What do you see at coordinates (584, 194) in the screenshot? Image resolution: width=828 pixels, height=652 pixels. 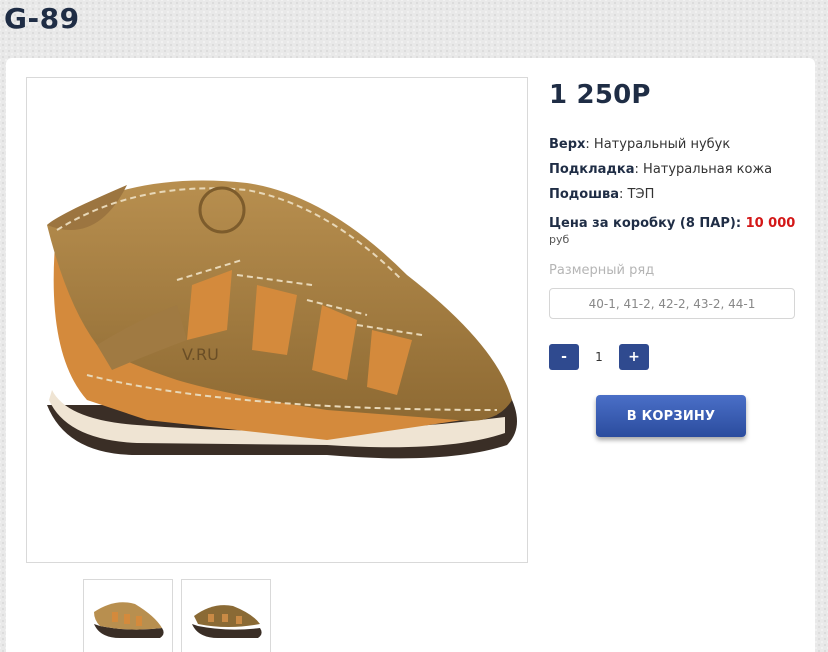 I see `spec-label: Подошва` at bounding box center [584, 194].